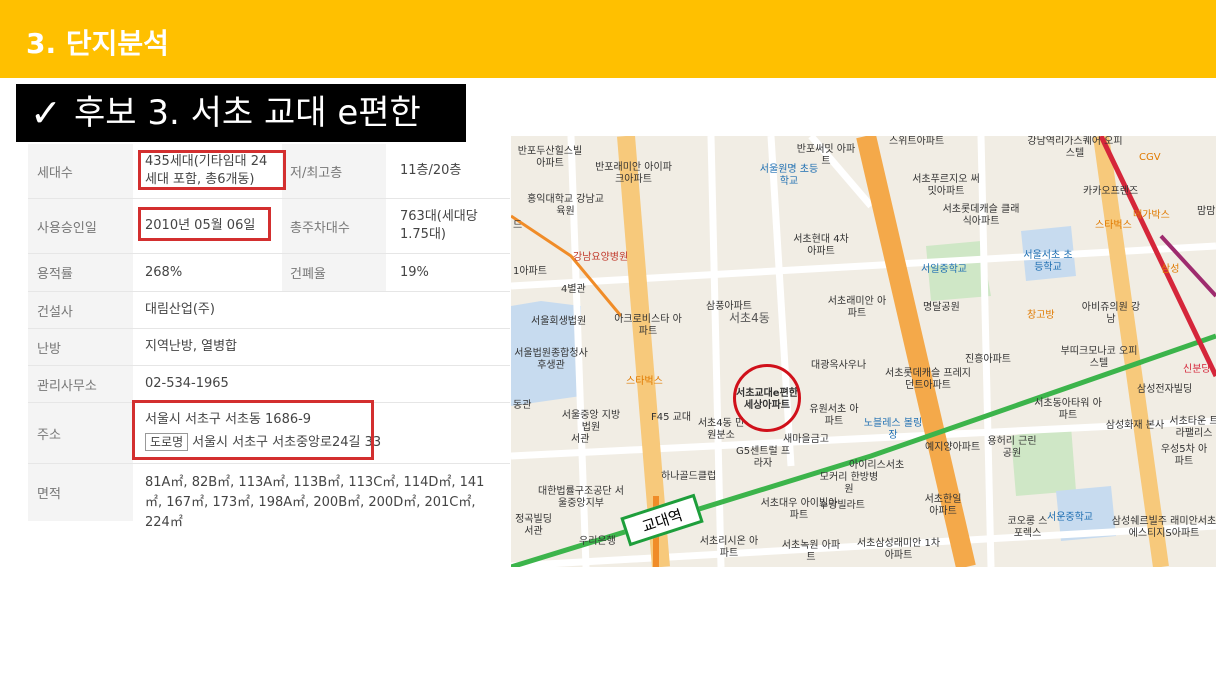 Image resolution: width=1216 pixels, height=684 pixels. What do you see at coordinates (191, 346) in the screenshot?
I see `heating-value: 지역난방, 열병합` at bounding box center [191, 346].